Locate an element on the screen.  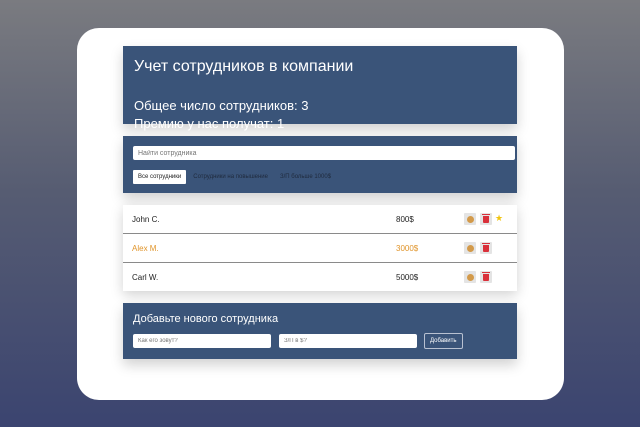
filter-promotion-button: Сотрудники на повышение is located at coordinates (230, 177).